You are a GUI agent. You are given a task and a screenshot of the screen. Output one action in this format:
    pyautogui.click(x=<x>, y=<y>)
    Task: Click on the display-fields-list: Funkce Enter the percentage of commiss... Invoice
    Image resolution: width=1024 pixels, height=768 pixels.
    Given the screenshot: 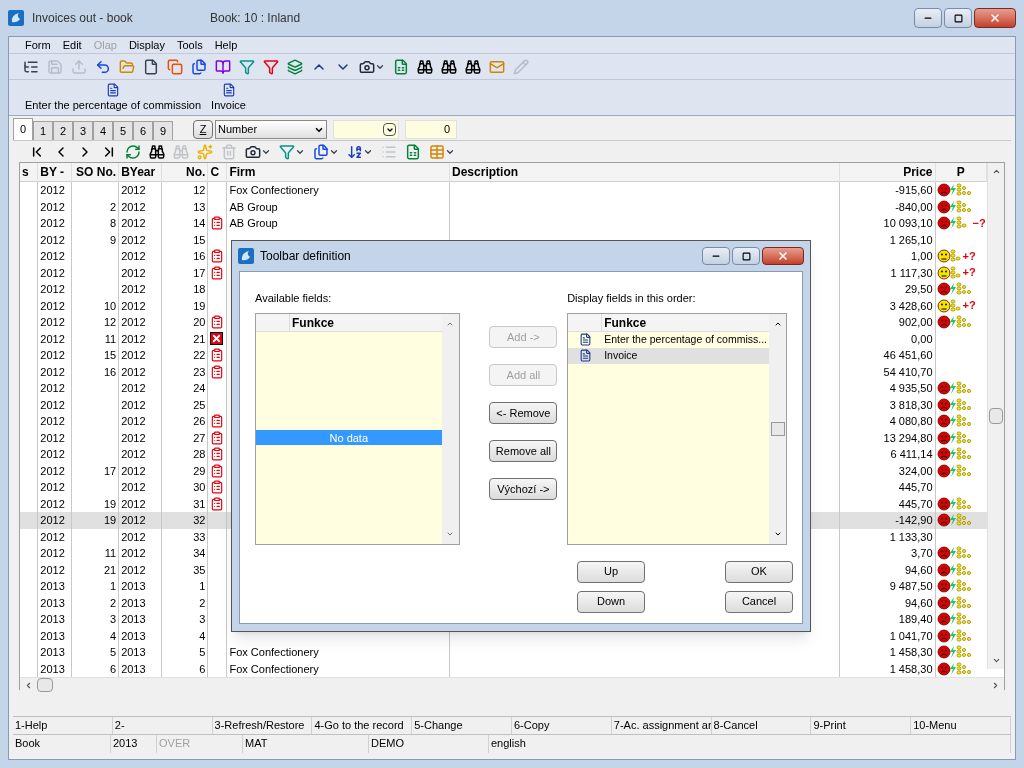 What is the action you would take?
    pyautogui.click(x=677, y=428)
    